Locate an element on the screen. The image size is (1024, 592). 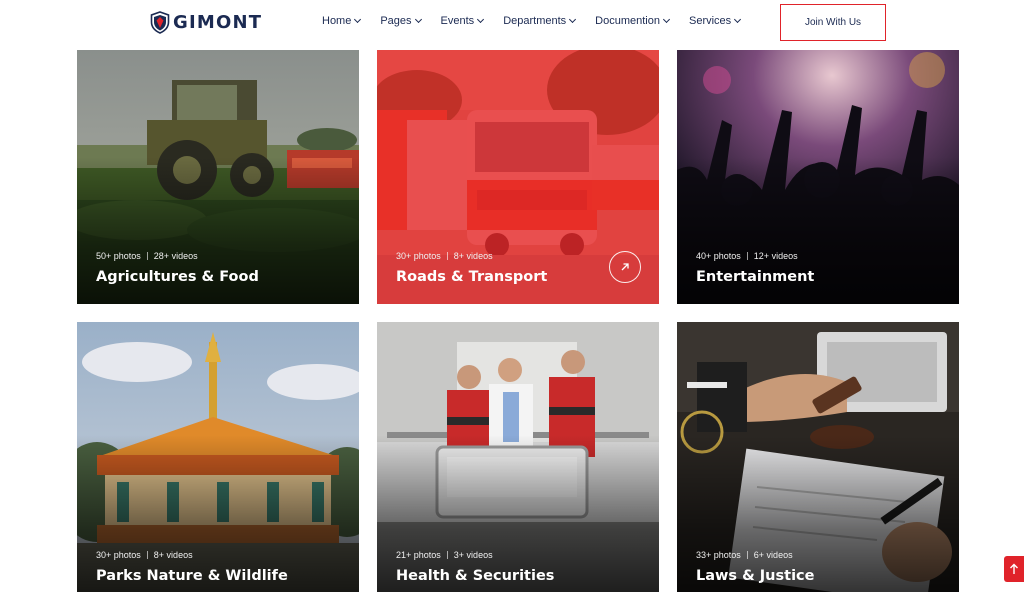
photo-count: 33+ photos is located at coordinates (718, 555).